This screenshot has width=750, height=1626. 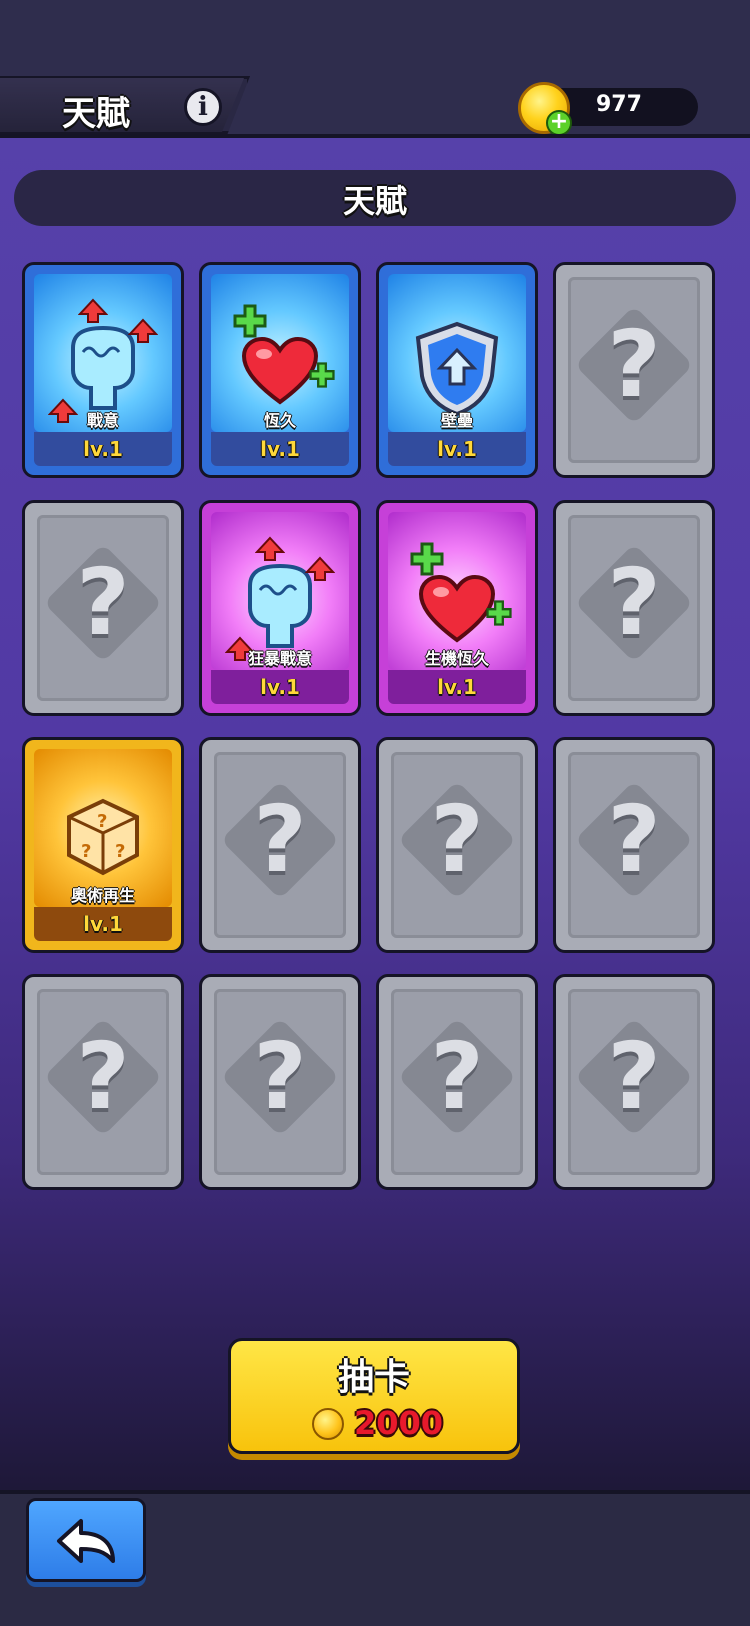 I want to click on talent-name: 狂暴戰意, so click(x=279, y=658).